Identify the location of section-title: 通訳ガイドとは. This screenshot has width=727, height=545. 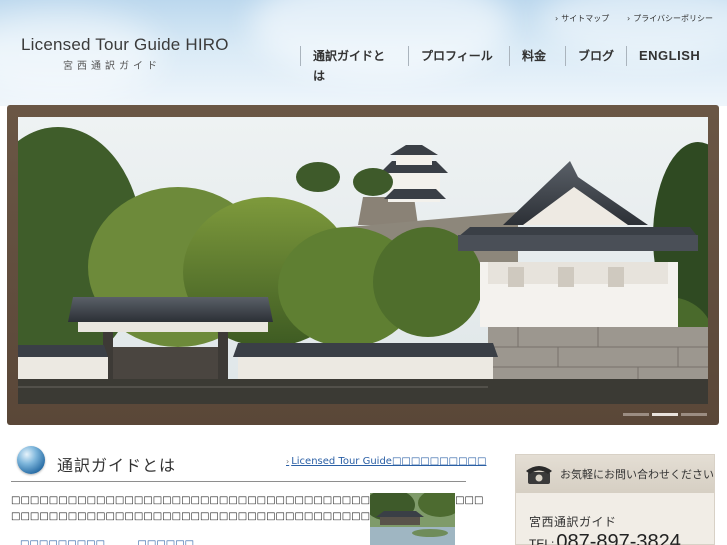
(117, 465).